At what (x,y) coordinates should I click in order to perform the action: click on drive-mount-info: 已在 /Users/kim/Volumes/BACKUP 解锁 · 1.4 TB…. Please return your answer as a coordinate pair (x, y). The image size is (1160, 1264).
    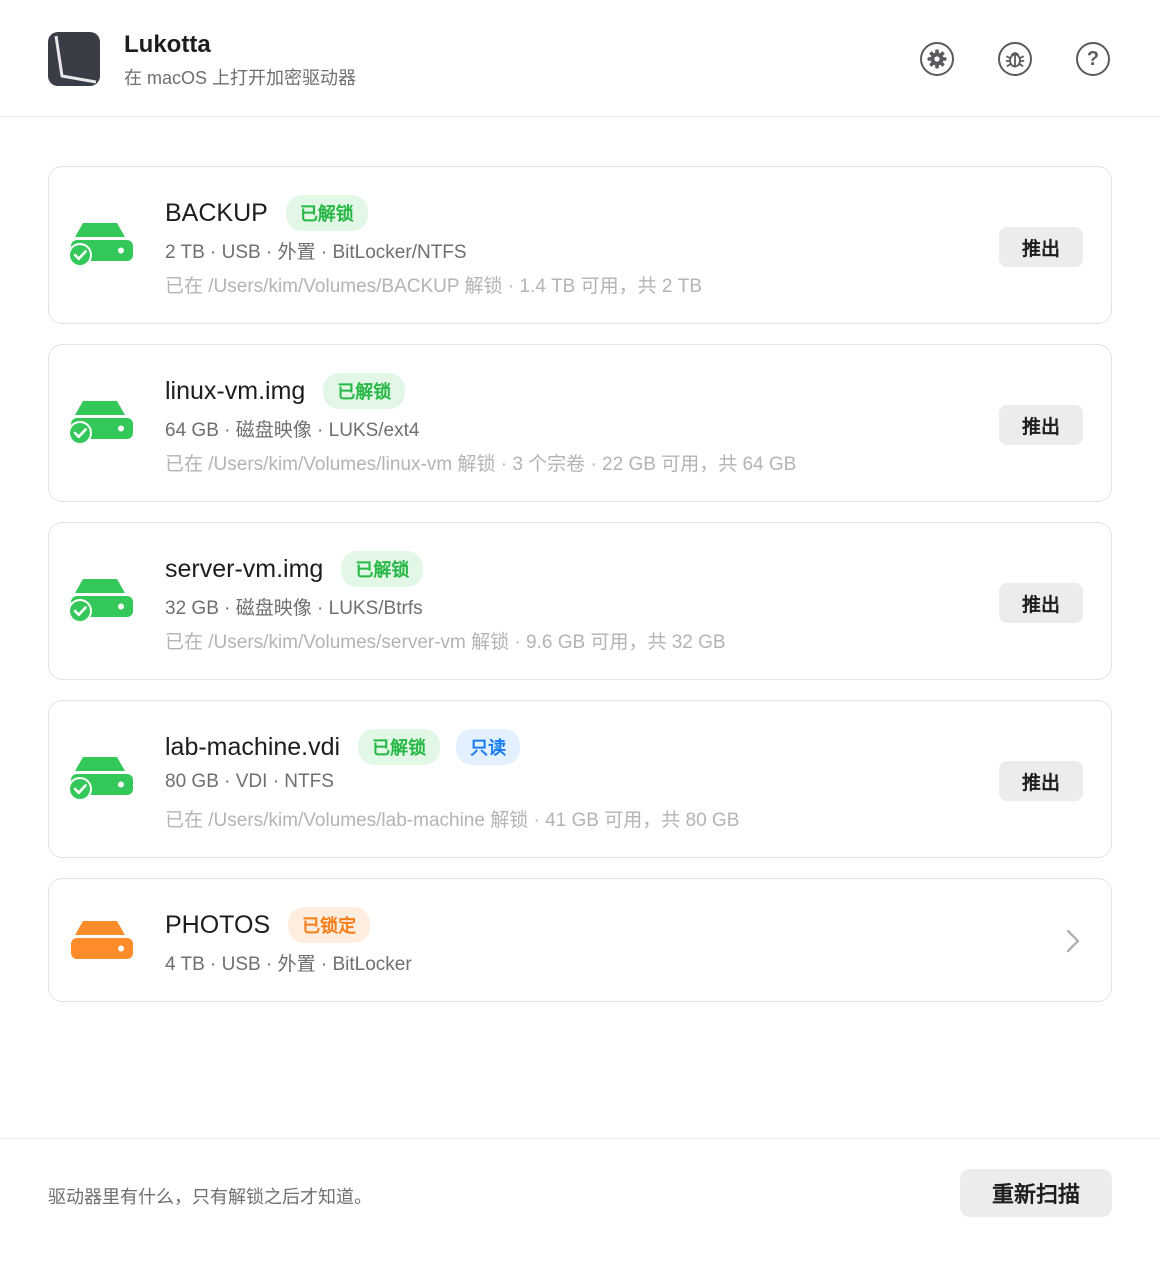
    Looking at the image, I should click on (434, 286).